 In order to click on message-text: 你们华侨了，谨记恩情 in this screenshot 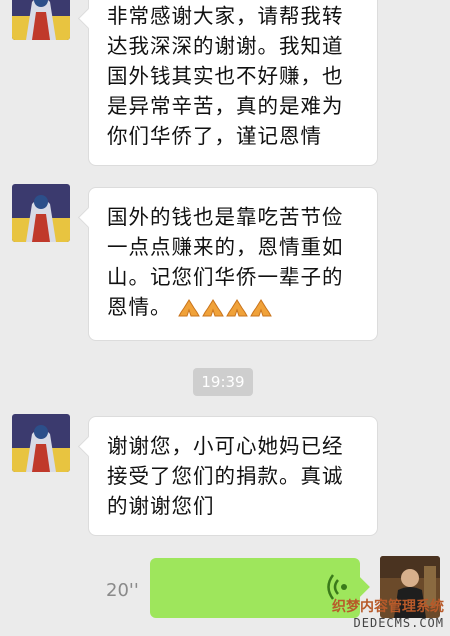, I will do `click(214, 136)`.